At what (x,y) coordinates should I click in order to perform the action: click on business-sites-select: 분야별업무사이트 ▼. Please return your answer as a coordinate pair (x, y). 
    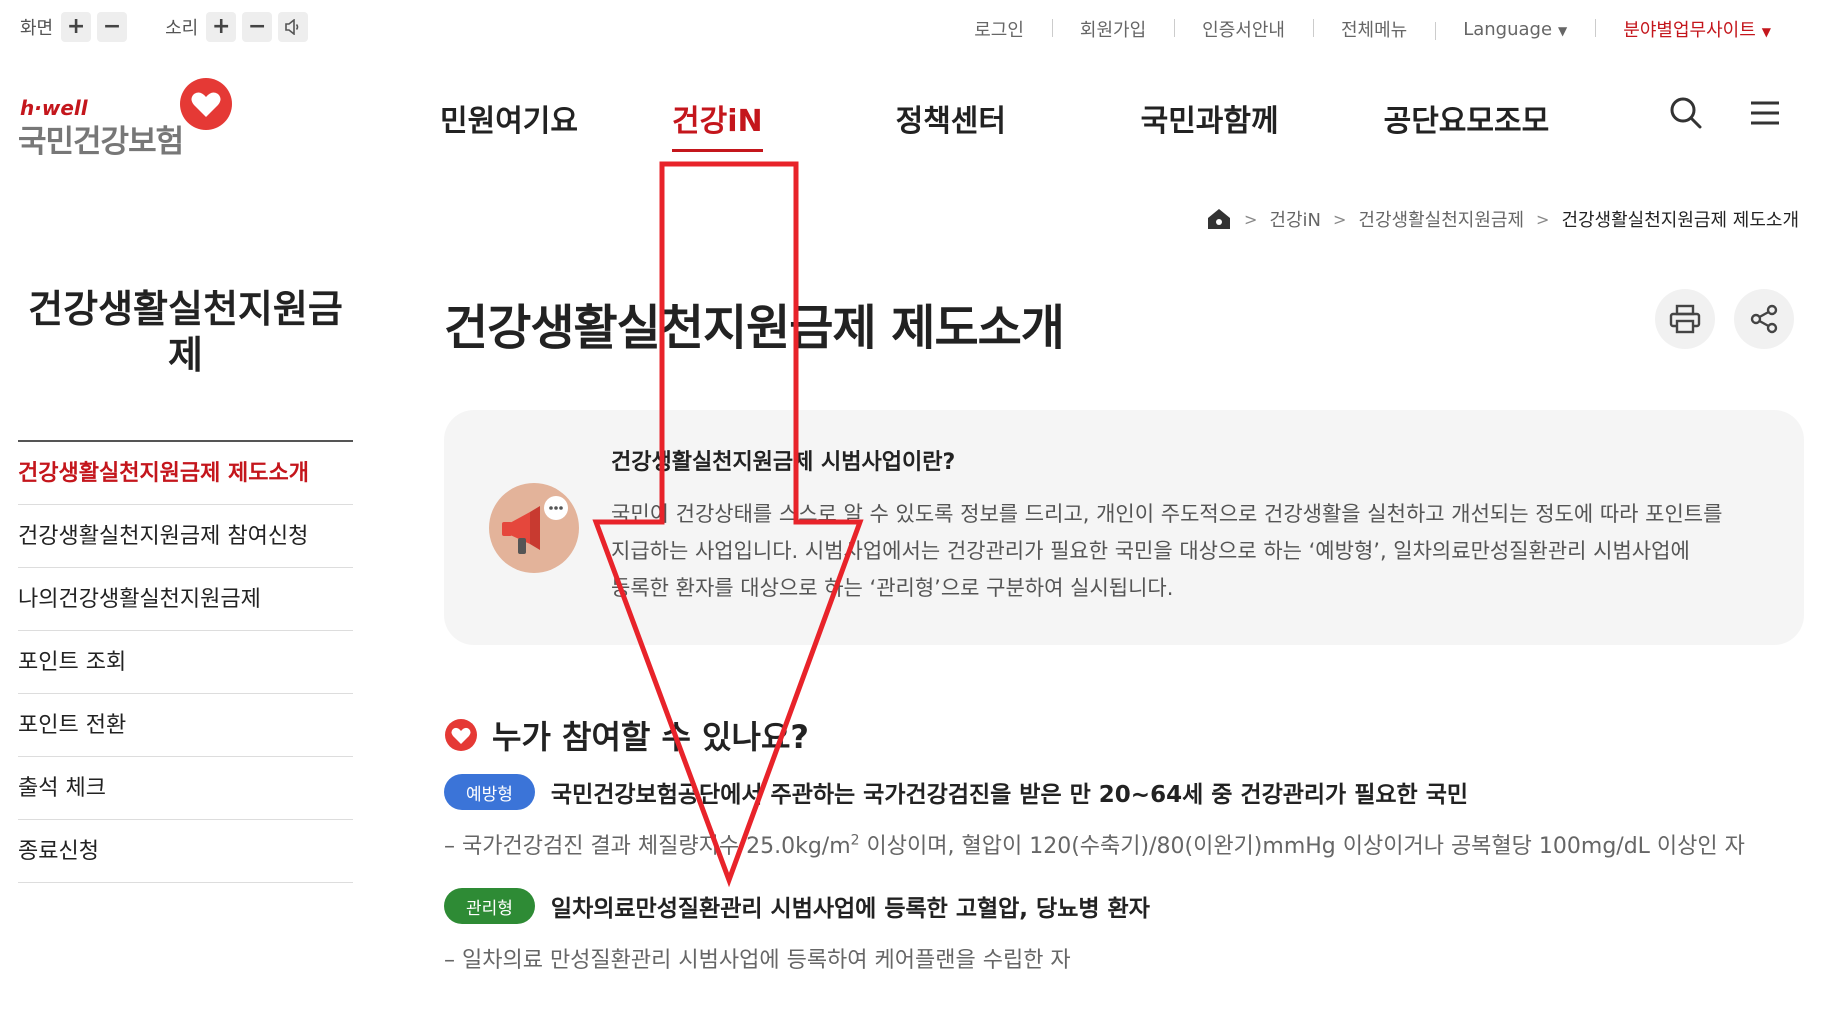
    Looking at the image, I should click on (1697, 29).